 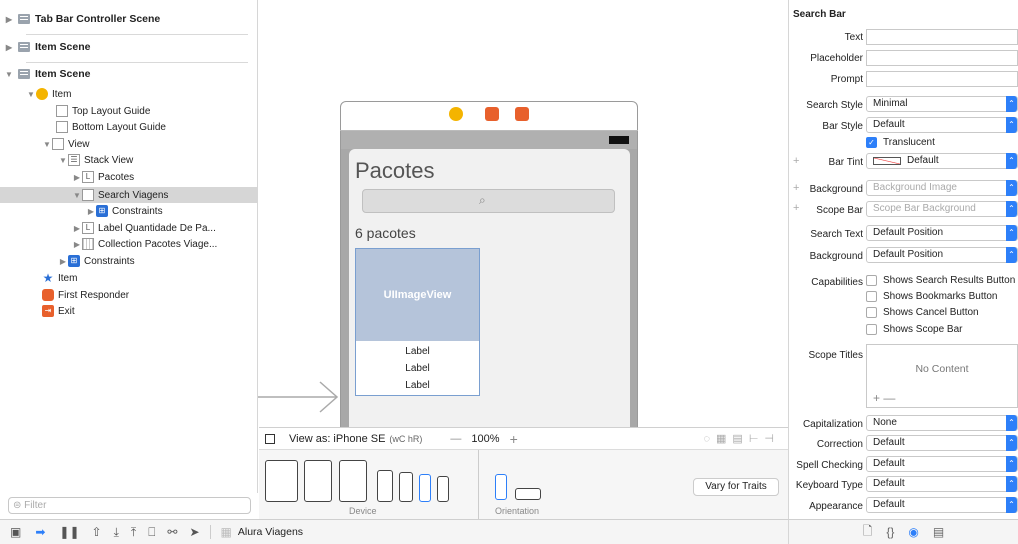 I want to click on shows-bookmarks-checkbox: Shows Bookmarks Button, so click(x=932, y=296).